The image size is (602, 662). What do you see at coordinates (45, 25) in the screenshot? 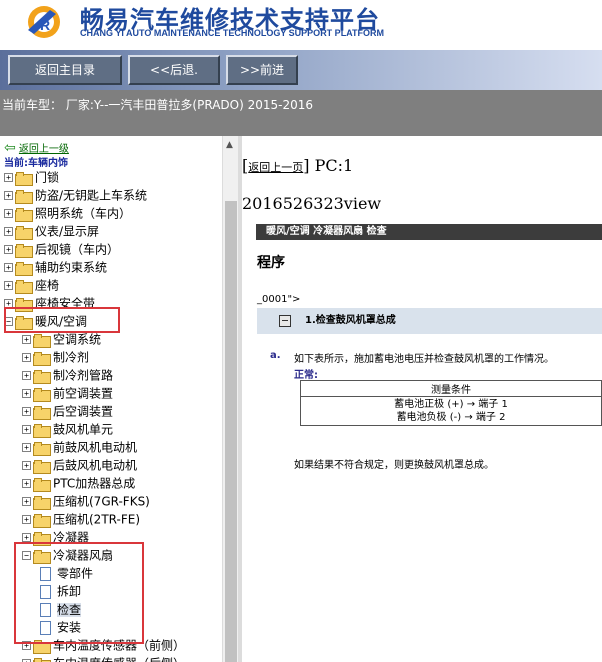
I see `svg-text: R` at bounding box center [45, 25].